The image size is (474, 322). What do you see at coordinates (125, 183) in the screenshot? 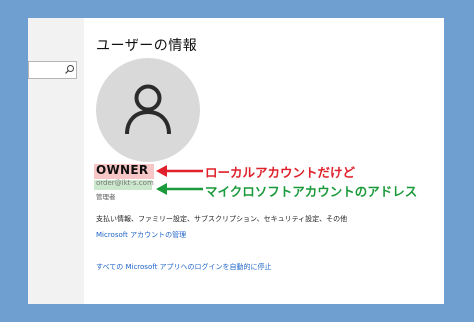
I see `account-email: order@ikt-s.com` at bounding box center [125, 183].